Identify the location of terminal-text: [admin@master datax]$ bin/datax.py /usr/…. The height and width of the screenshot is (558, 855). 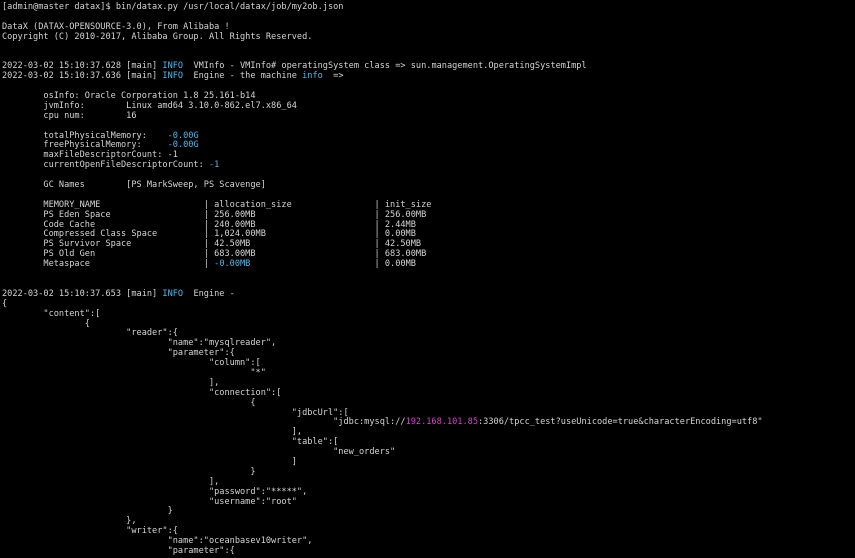
(173, 7).